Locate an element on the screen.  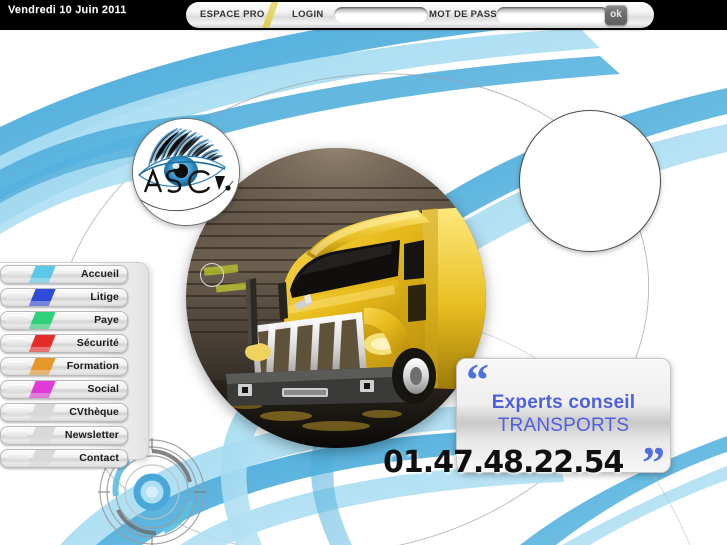
login-input is located at coordinates (381, 15).